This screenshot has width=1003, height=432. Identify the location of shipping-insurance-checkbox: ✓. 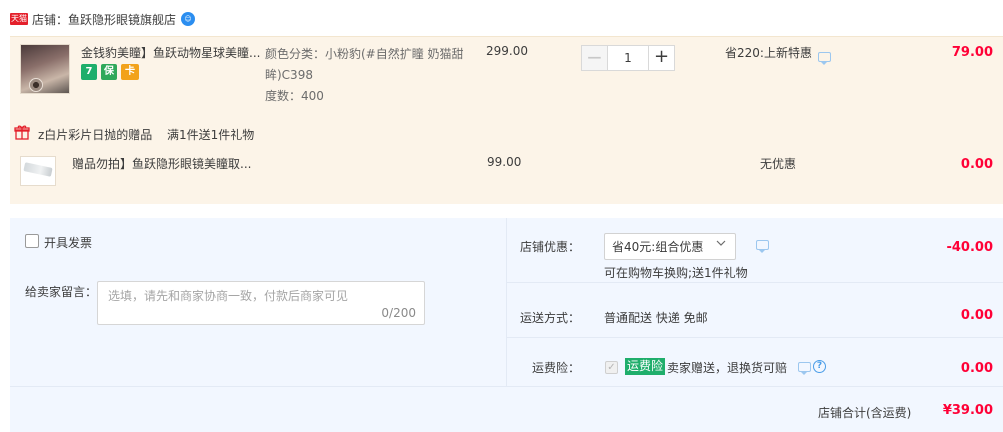
(611, 367).